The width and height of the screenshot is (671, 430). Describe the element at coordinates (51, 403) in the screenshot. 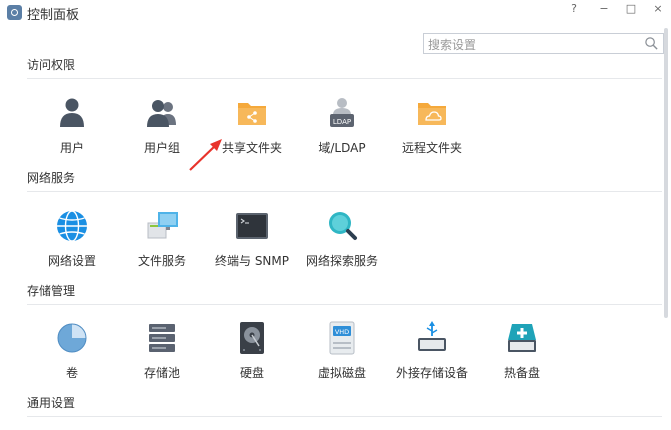

I see `section-title-general: 通用设置` at that location.